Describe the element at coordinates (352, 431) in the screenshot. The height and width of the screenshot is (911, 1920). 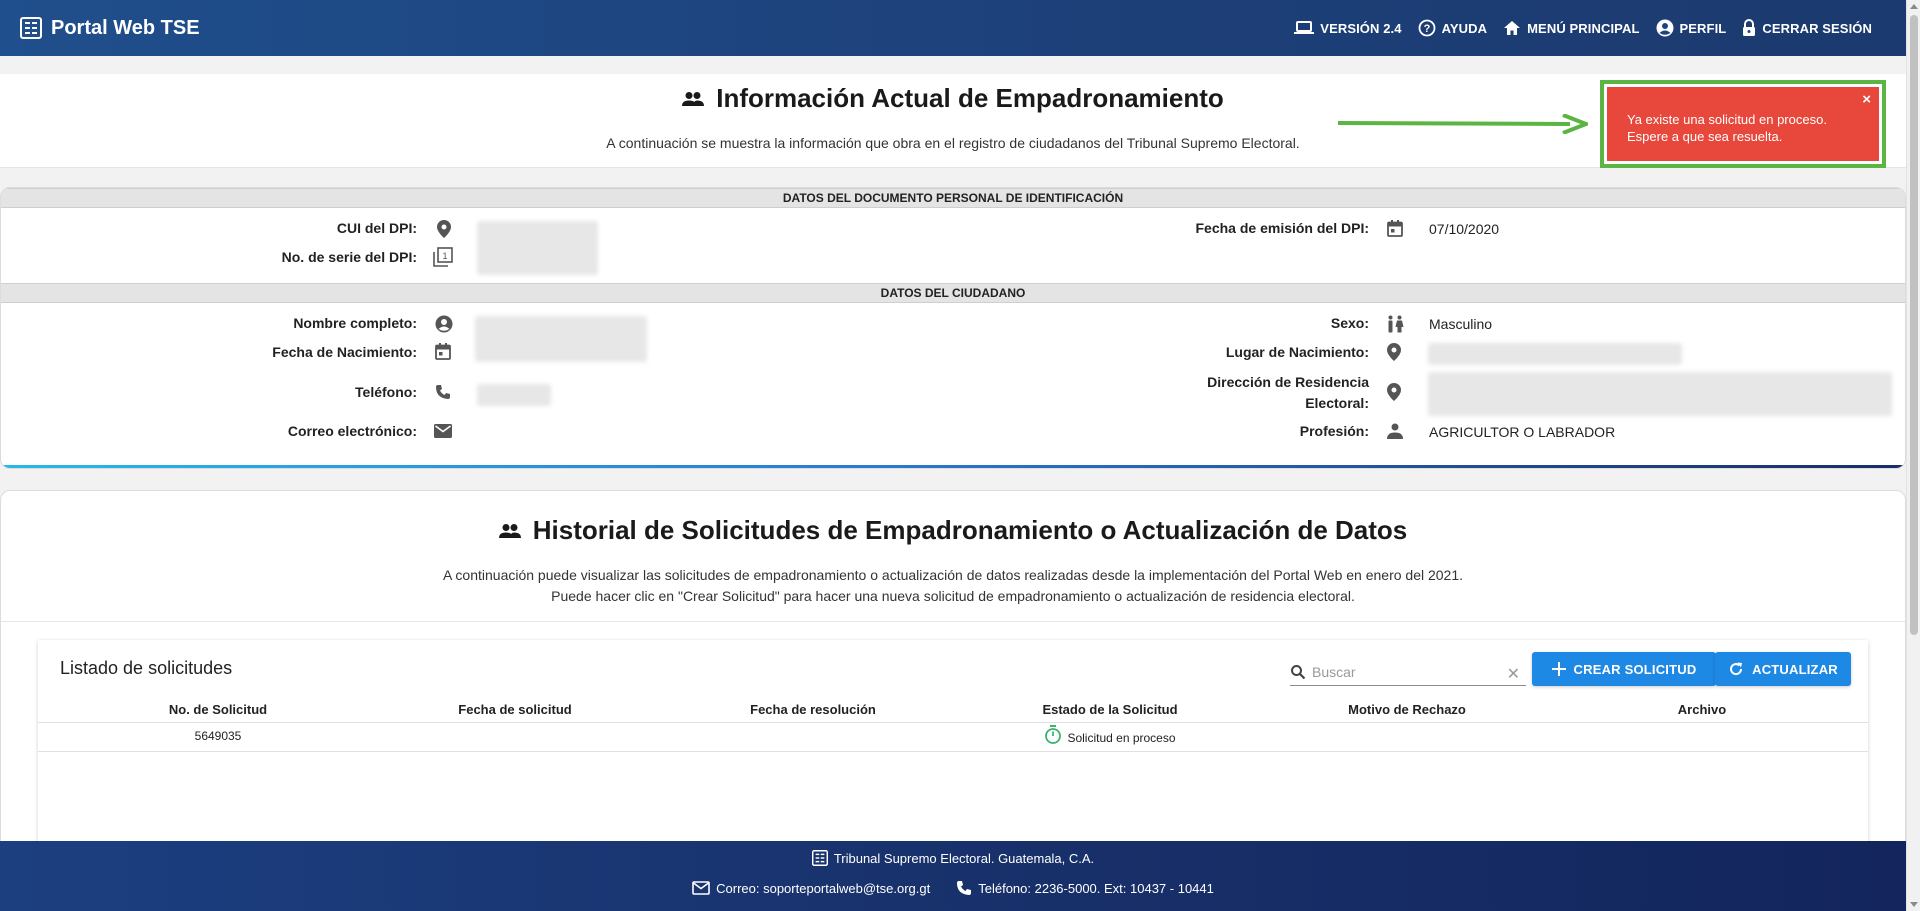
I see `correo-label: Correo electrónico:` at that location.